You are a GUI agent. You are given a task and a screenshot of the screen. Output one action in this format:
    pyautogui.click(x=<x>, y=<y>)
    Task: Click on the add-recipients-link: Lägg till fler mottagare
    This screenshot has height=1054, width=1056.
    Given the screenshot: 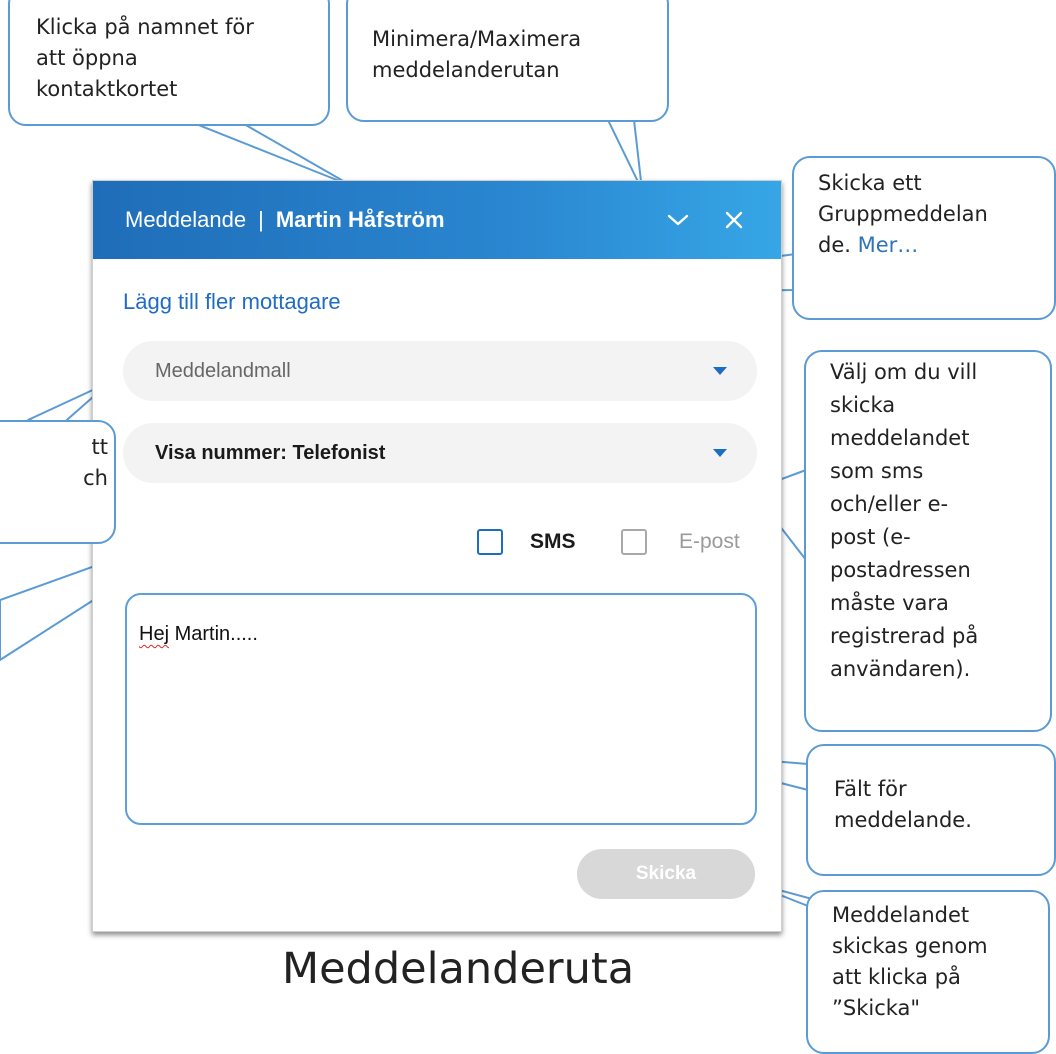 What is the action you would take?
    pyautogui.click(x=232, y=302)
    